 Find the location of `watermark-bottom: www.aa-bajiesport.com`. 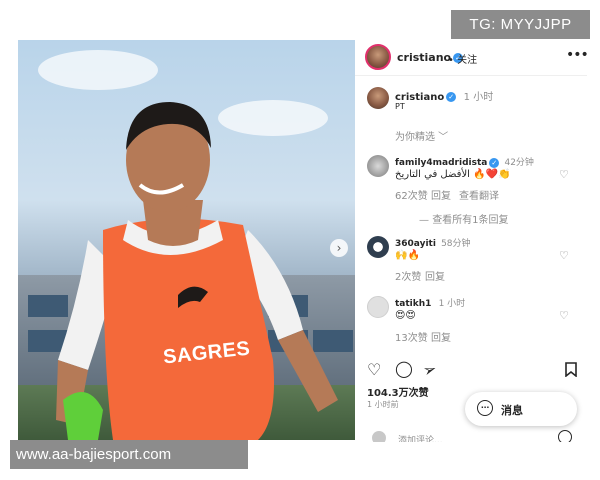

watermark-bottom: www.aa-bajiesport.com is located at coordinates (129, 454).